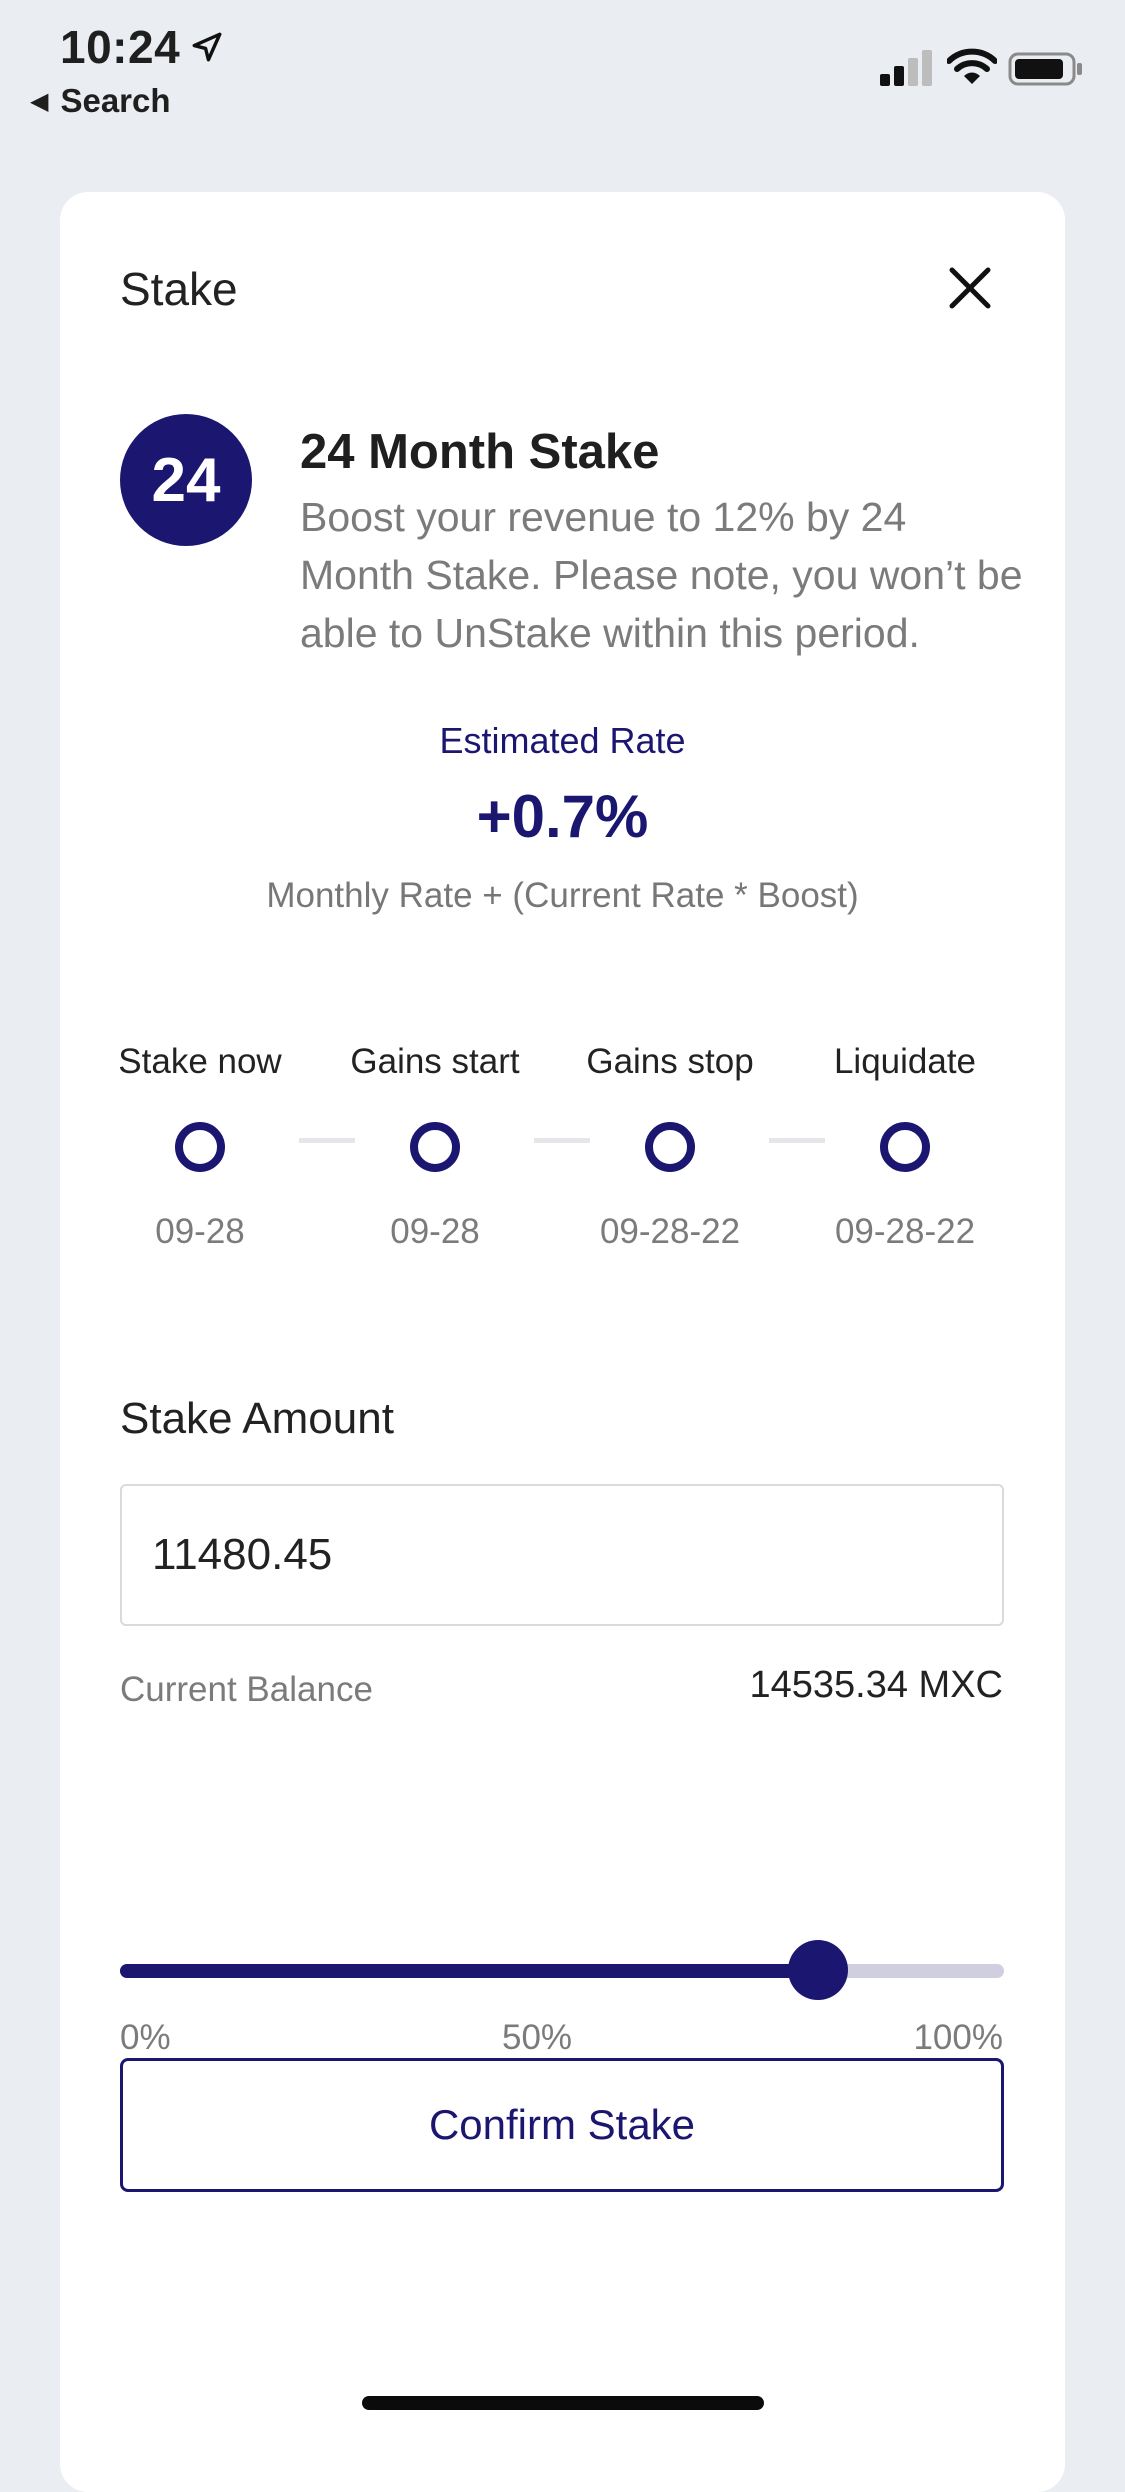 Image resolution: width=1125 pixels, height=2492 pixels. I want to click on current-balance-label: Current Balance, so click(246, 1689).